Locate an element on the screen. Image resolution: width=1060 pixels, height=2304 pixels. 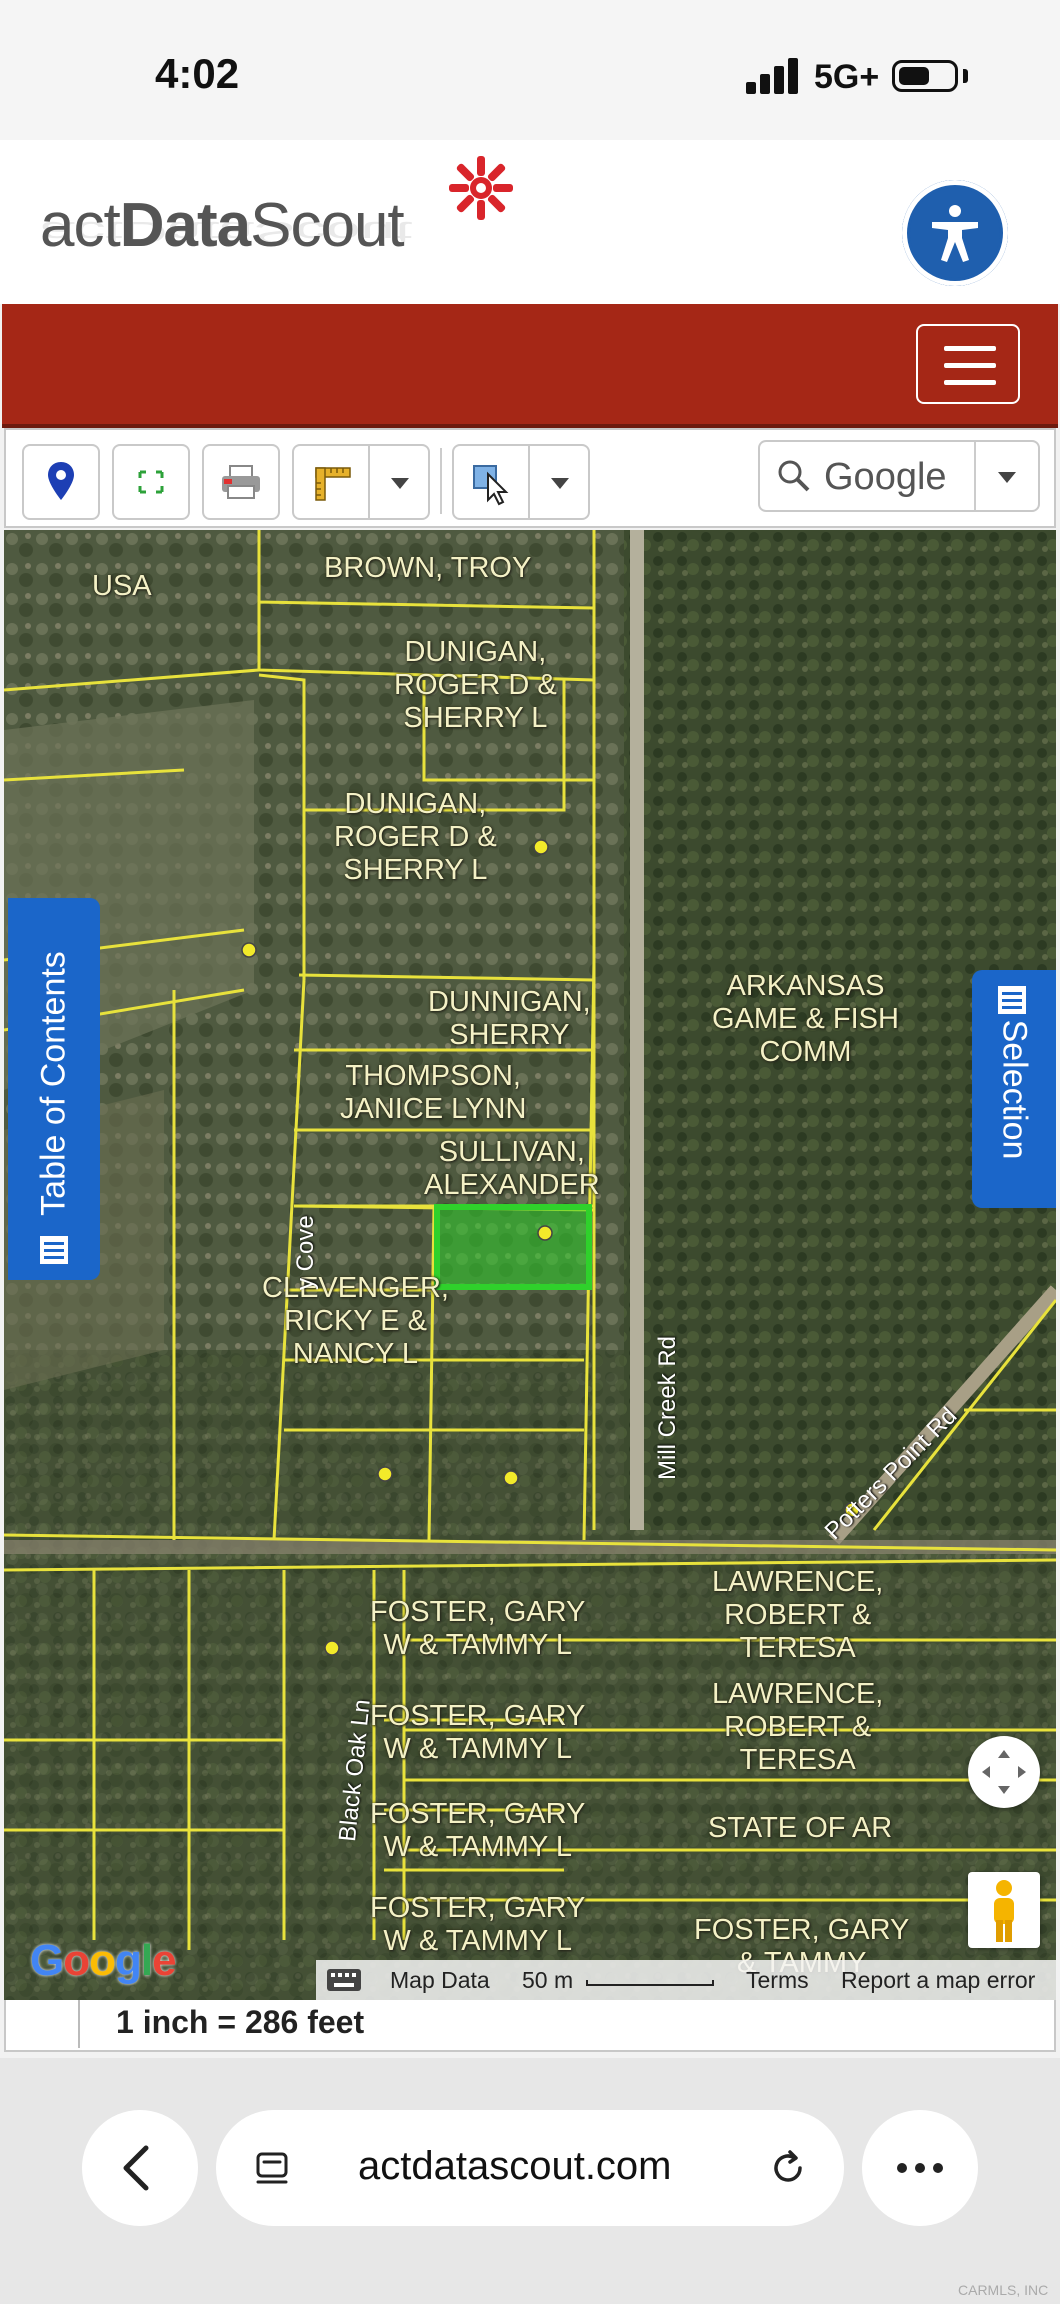
full-extent-button is located at coordinates (151, 482).